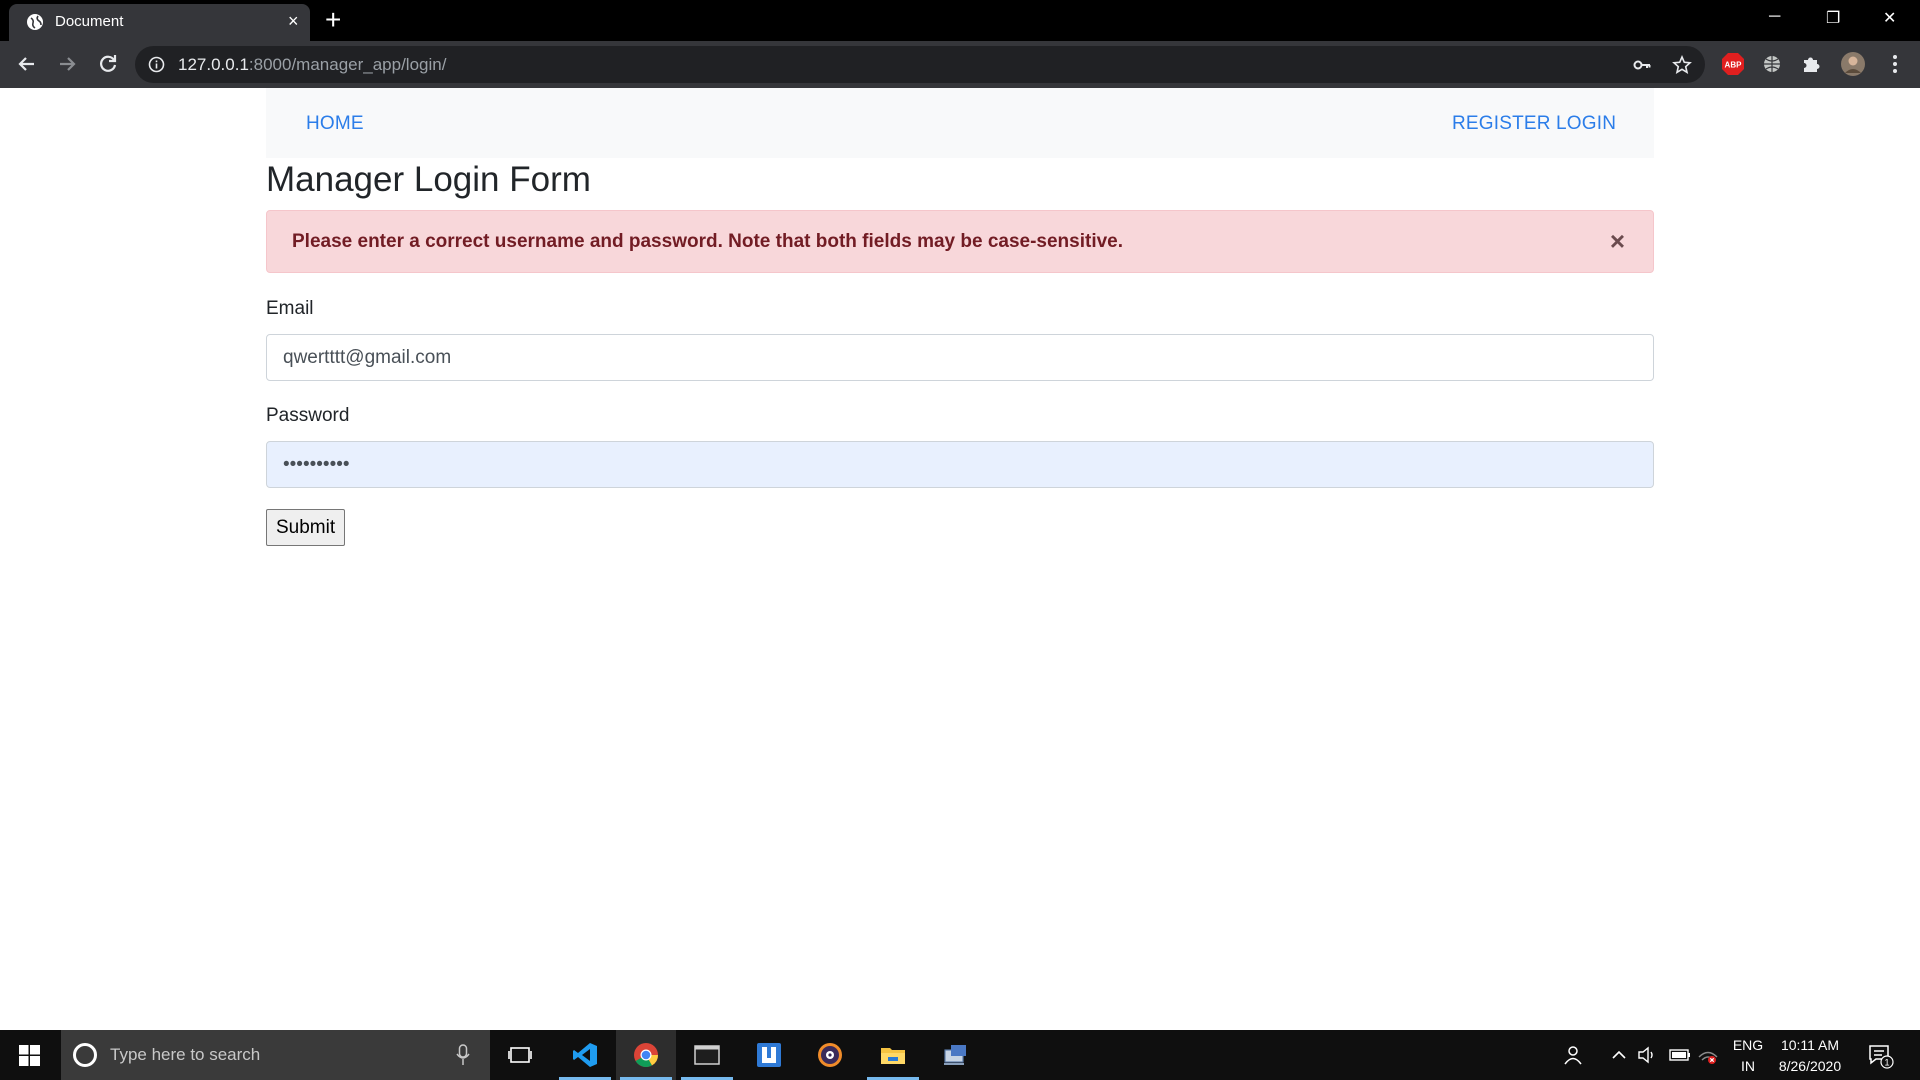 The image size is (1920, 1080). What do you see at coordinates (1501, 124) in the screenshot?
I see `nav-register-link: REGISTER` at bounding box center [1501, 124].